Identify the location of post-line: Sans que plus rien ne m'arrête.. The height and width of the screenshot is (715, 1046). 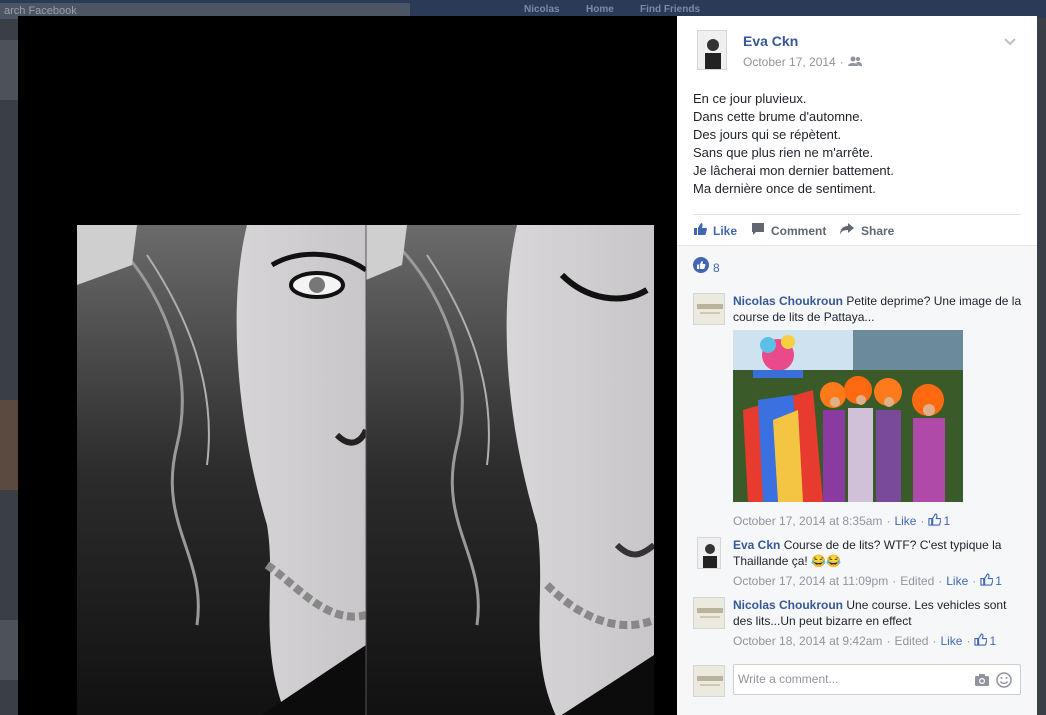
(783, 152).